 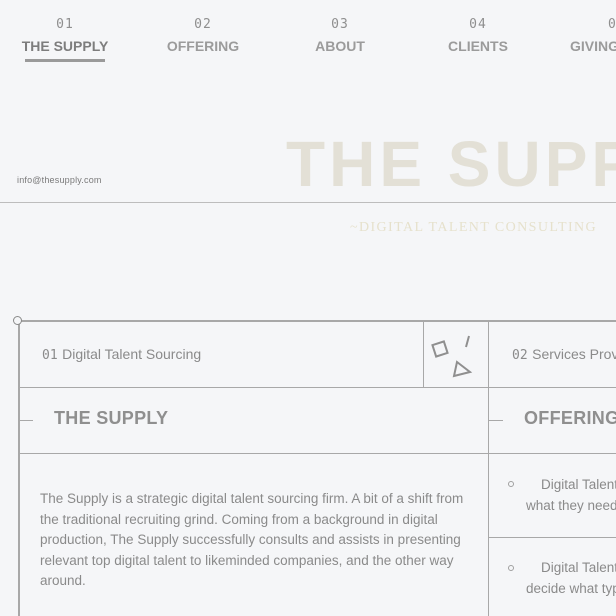 What do you see at coordinates (593, 46) in the screenshot?
I see `nav-label: GIVING` at bounding box center [593, 46].